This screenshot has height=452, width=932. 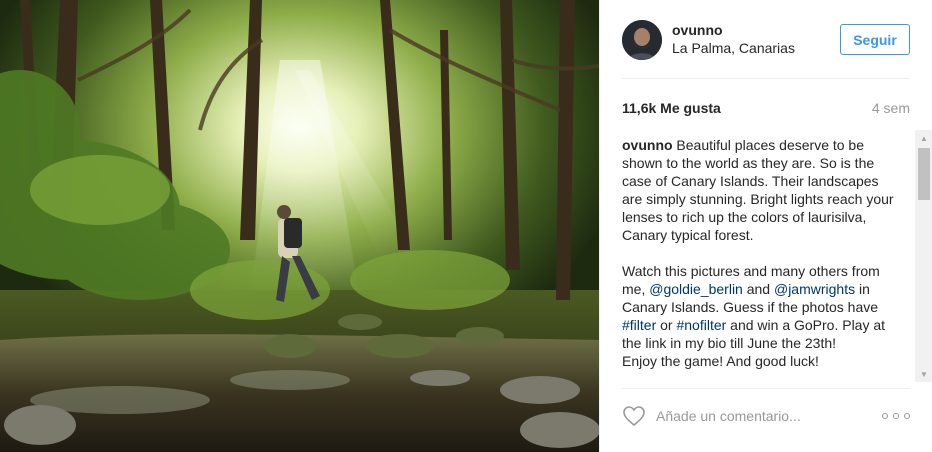 I want to click on heart-icon, so click(x=634, y=416).